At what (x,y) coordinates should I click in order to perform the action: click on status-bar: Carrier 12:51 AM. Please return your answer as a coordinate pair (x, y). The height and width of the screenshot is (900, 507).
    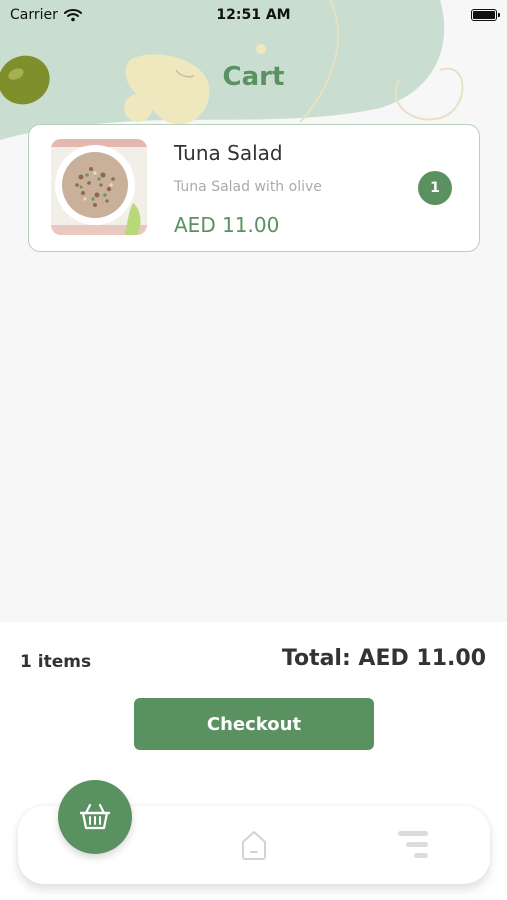
    Looking at the image, I should click on (253, 15).